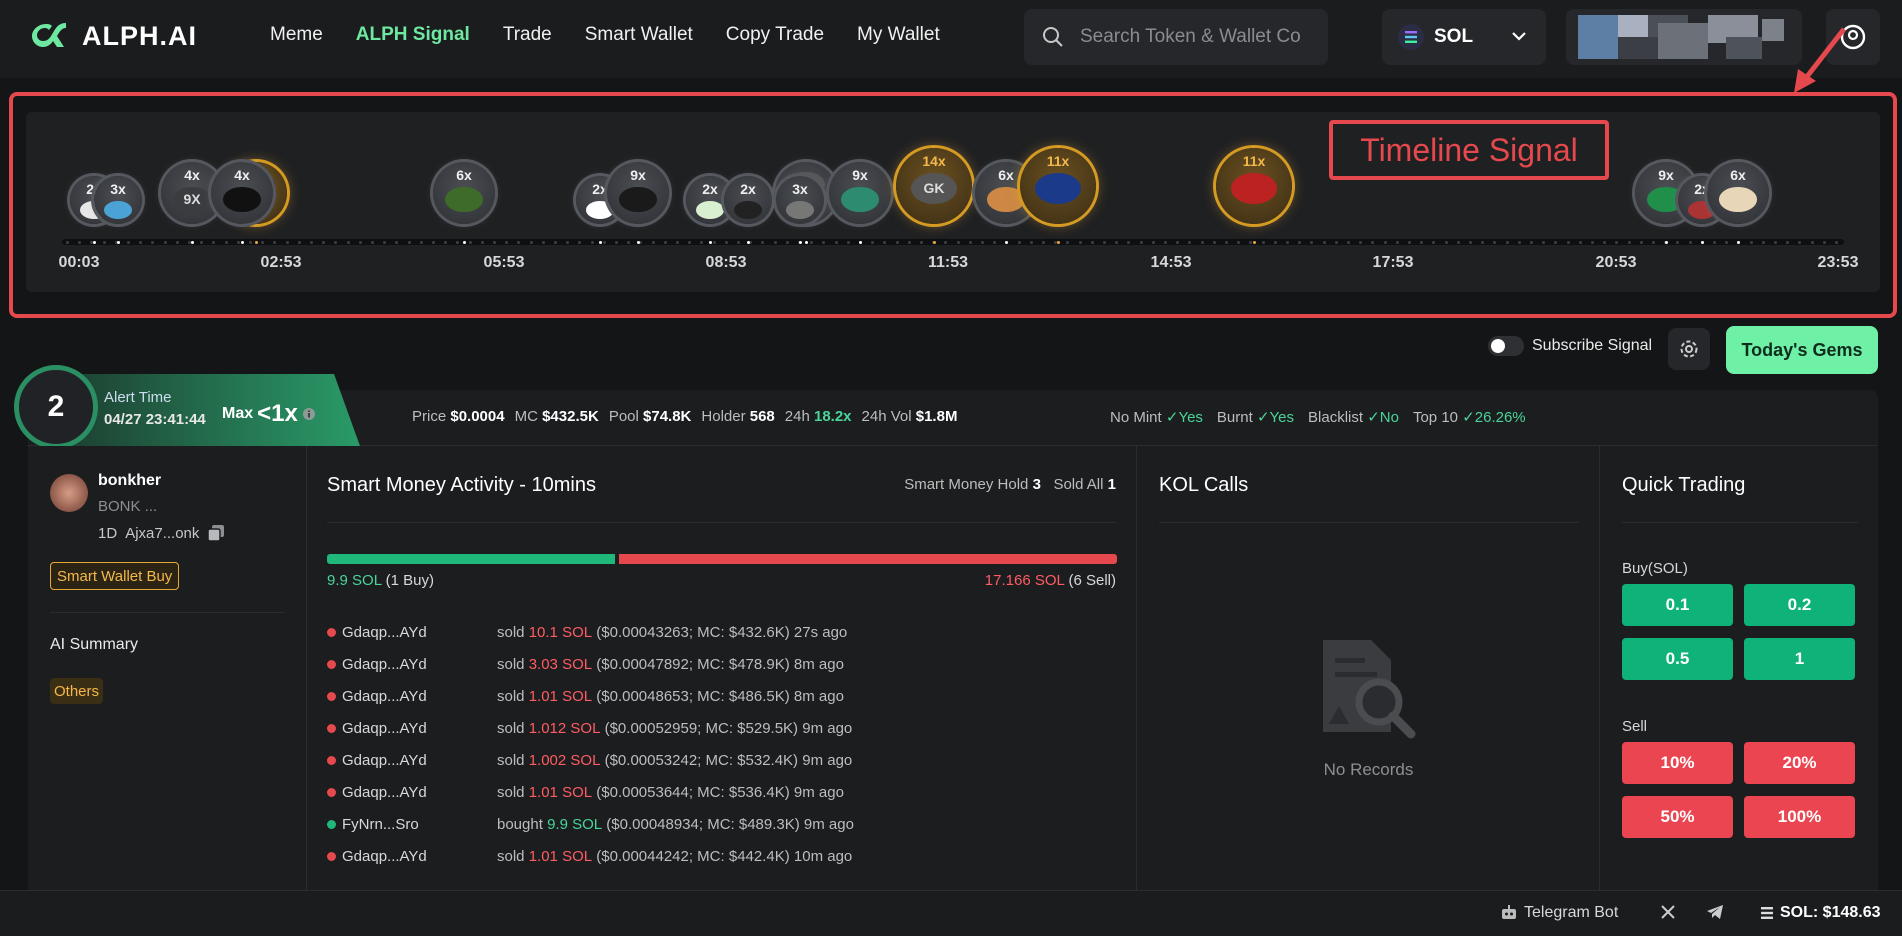 The height and width of the screenshot is (936, 1902). I want to click on timeline-track, so click(953, 242).